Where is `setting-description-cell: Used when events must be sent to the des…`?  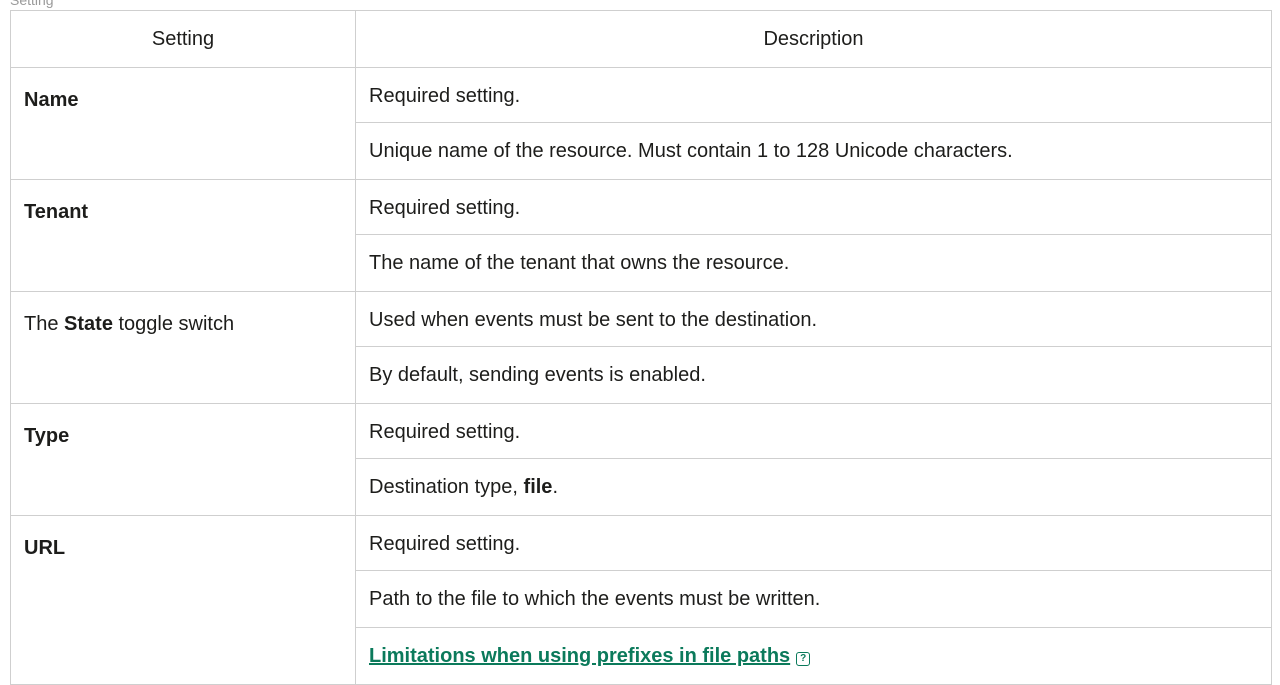 setting-description-cell: Used when events must be sent to the des… is located at coordinates (813, 347).